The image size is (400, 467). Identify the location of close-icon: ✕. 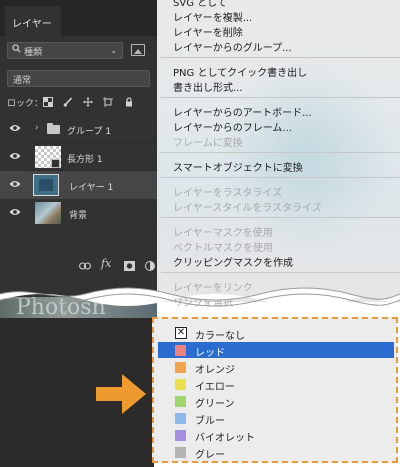
(181, 333).